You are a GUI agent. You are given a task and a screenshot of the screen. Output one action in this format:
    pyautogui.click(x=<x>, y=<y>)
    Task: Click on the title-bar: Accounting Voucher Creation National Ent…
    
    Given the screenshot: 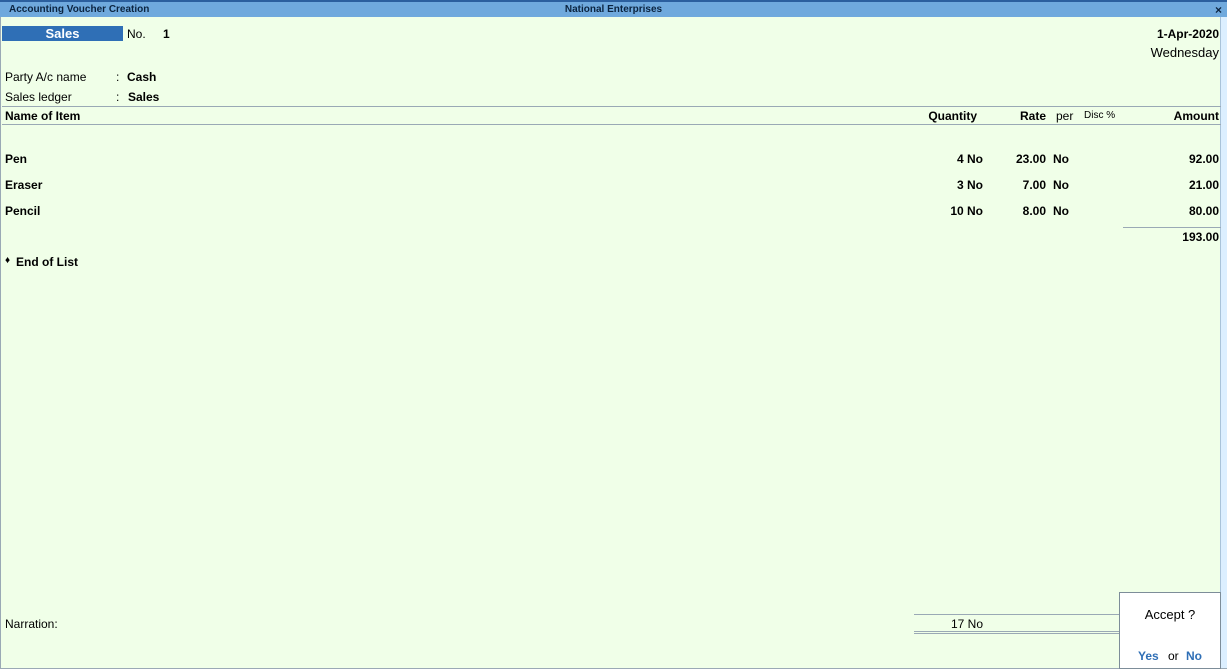 What is the action you would take?
    pyautogui.click(x=613, y=8)
    